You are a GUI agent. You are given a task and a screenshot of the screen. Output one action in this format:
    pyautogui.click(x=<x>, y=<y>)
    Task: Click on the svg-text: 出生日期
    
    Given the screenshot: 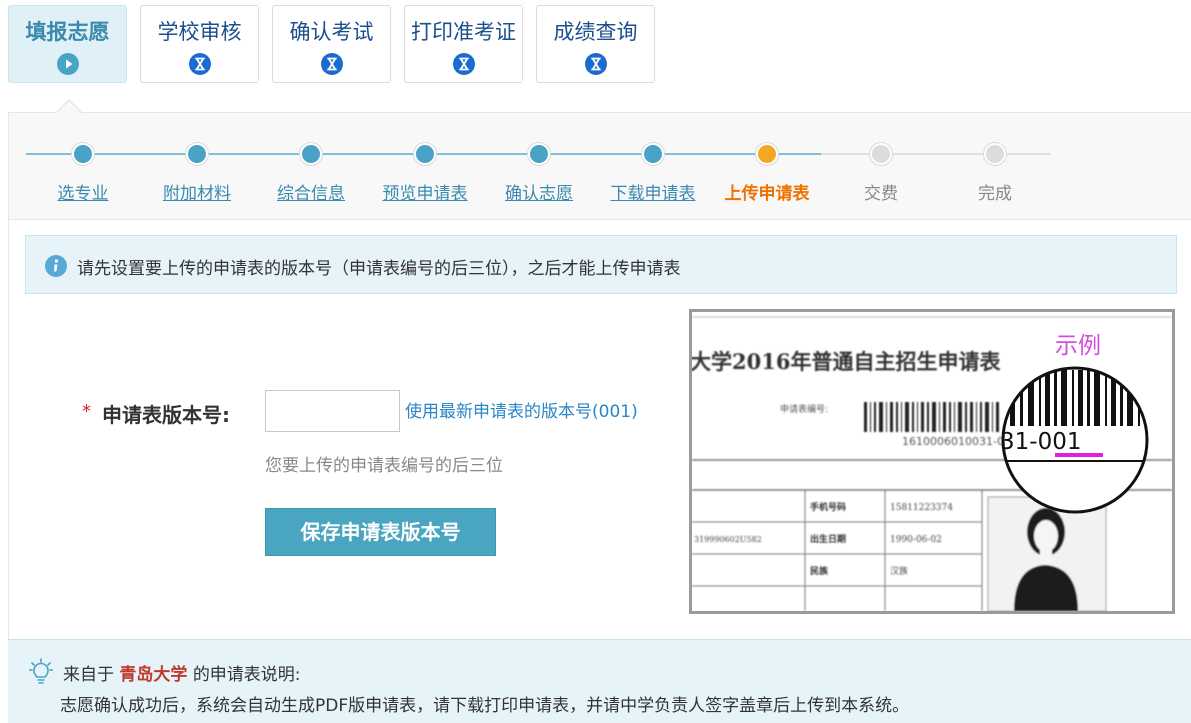 What is the action you would take?
    pyautogui.click(x=828, y=539)
    